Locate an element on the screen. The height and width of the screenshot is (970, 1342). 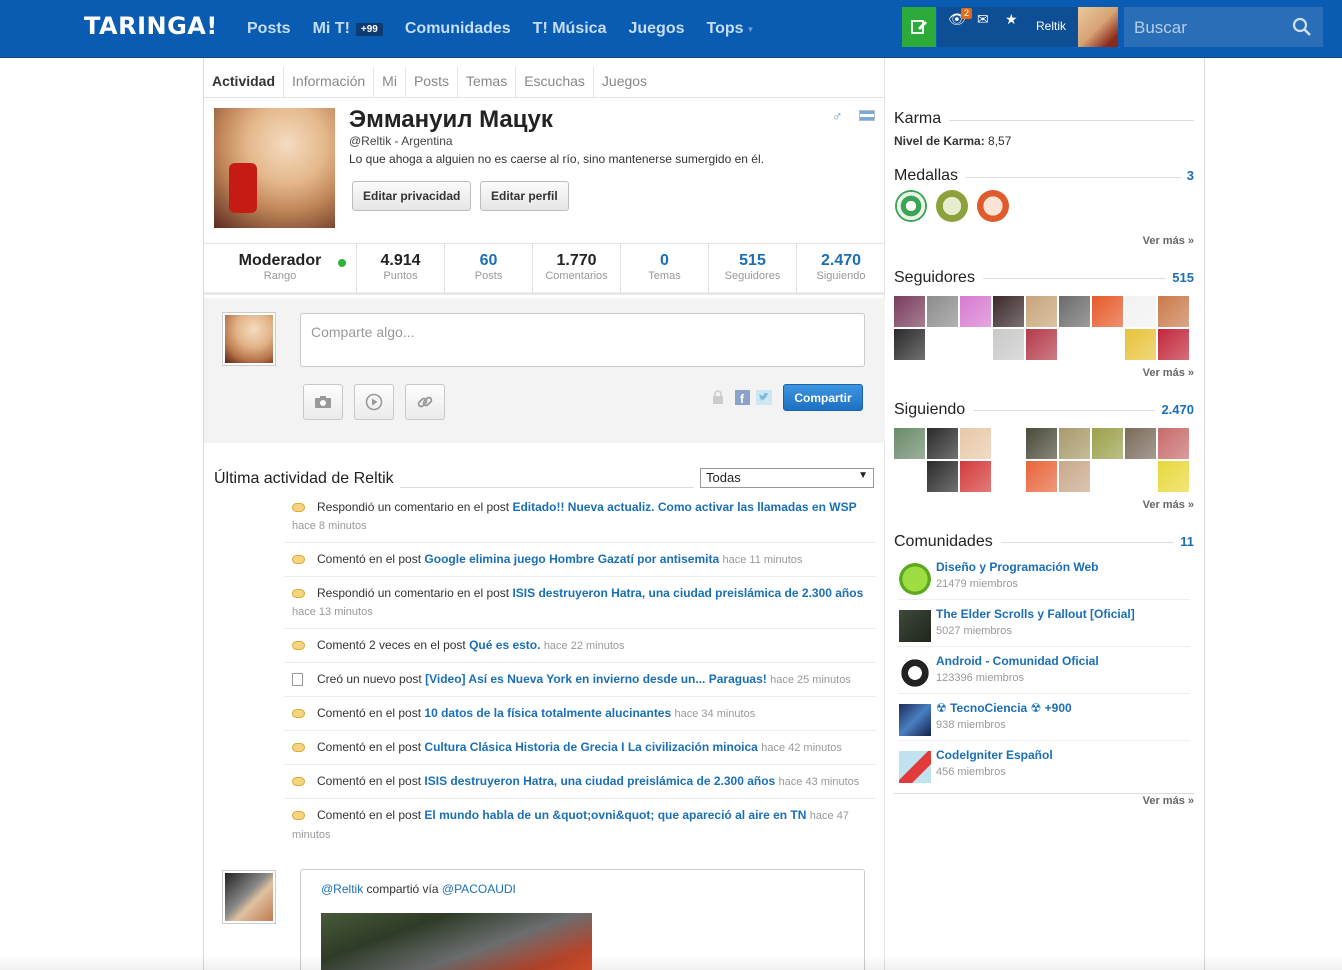
compose-button is located at coordinates (919, 27).